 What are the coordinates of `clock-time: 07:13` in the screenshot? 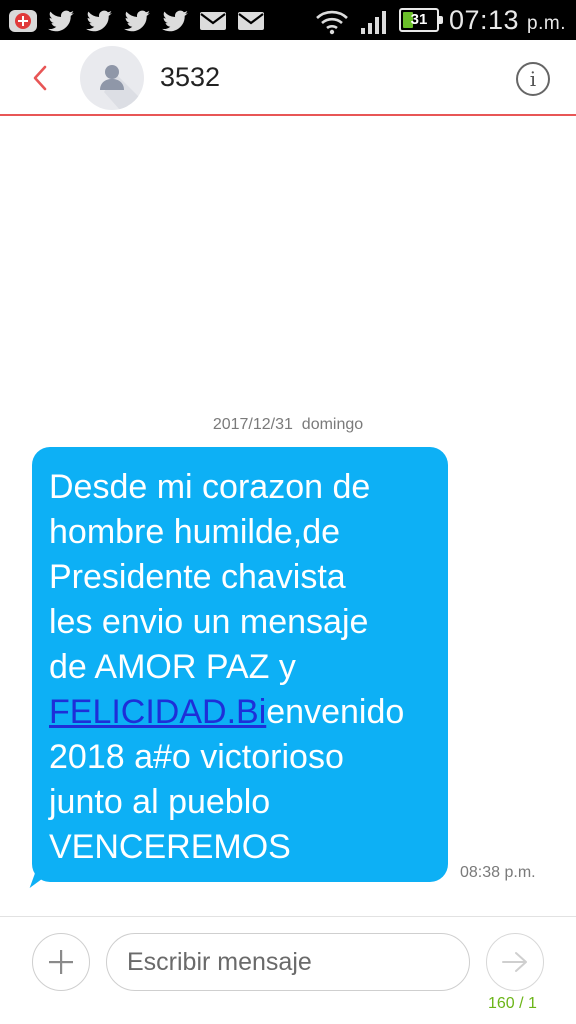 It's located at (484, 19).